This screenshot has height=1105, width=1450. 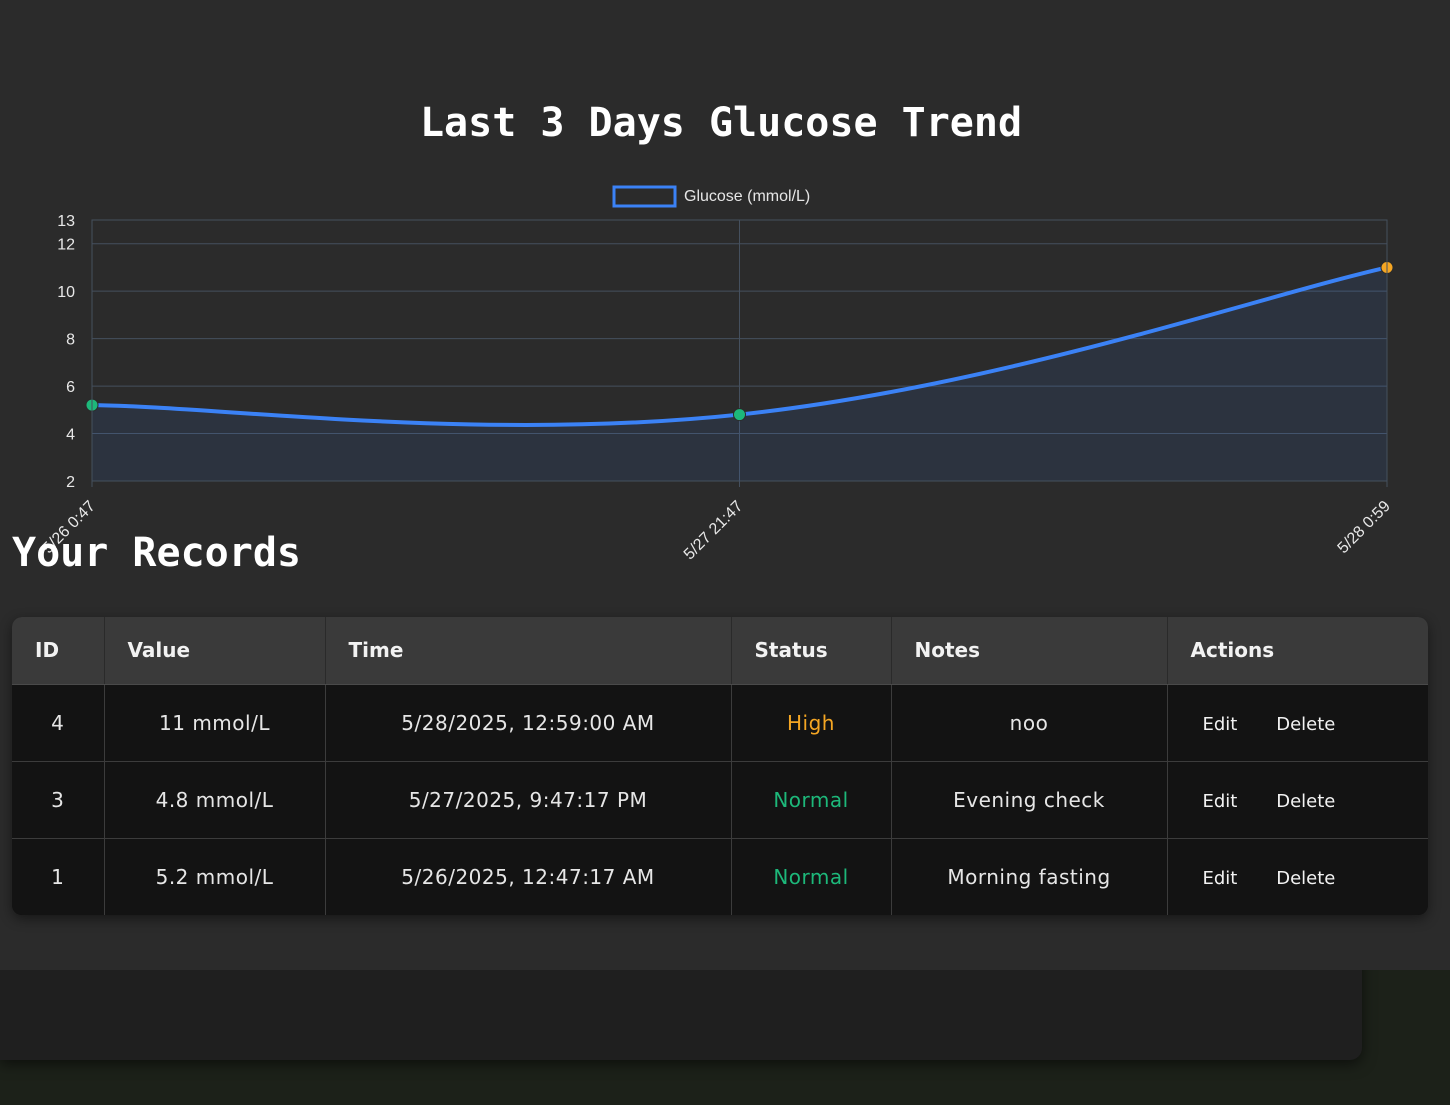 I want to click on cell-time: 5/26/2025, 12:47:17 AM, so click(x=528, y=876).